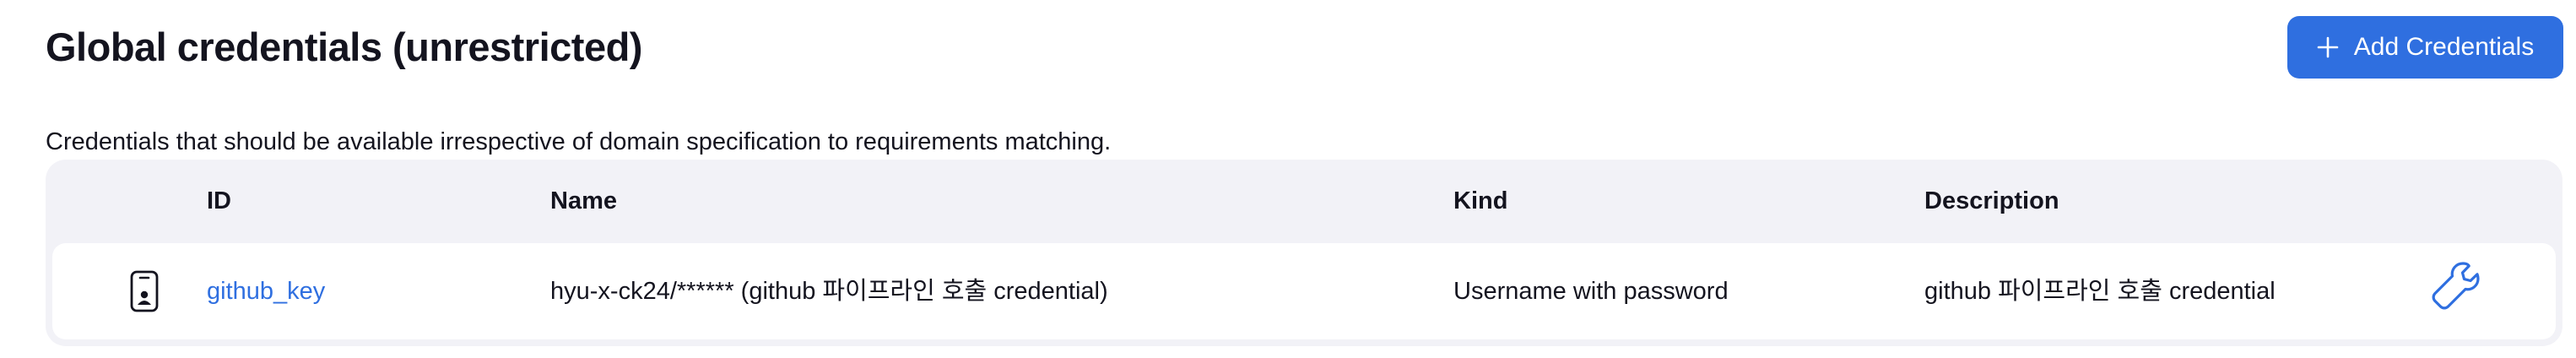 This screenshot has height=358, width=2576. Describe the element at coordinates (583, 201) in the screenshot. I see `column-header-name: Name` at that location.